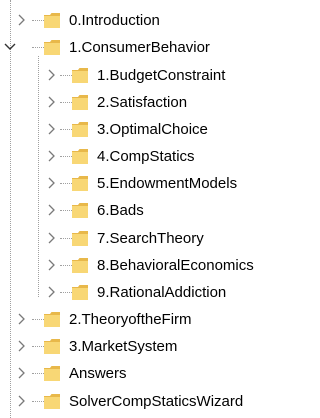  I want to click on tree-item-searchtheory: 7.SearchTheory, so click(143, 238).